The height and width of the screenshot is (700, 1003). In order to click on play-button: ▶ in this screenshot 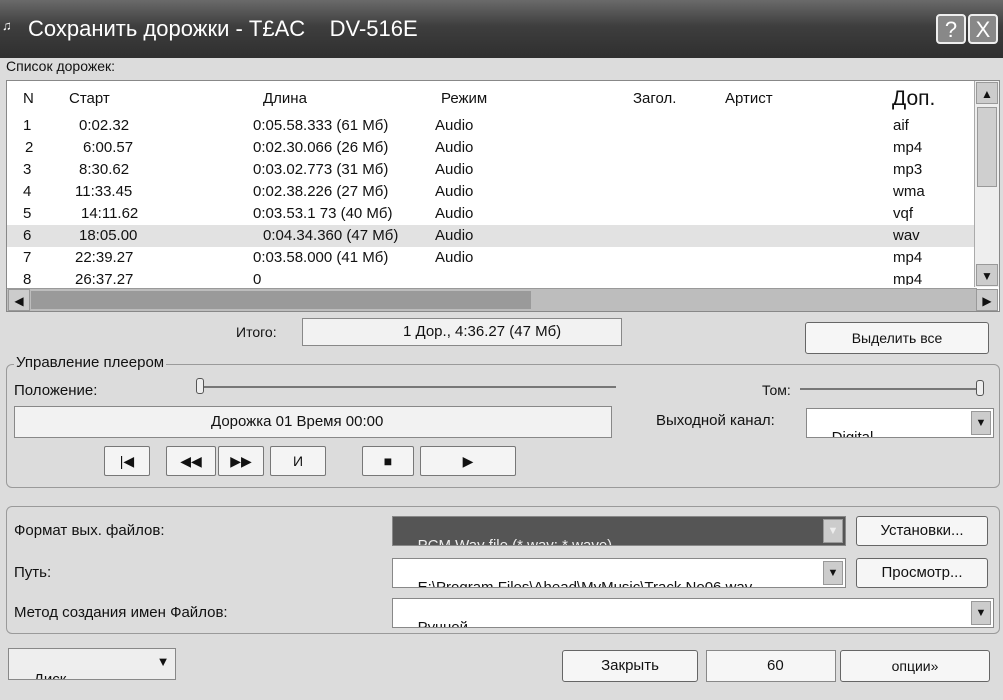, I will do `click(468, 461)`.